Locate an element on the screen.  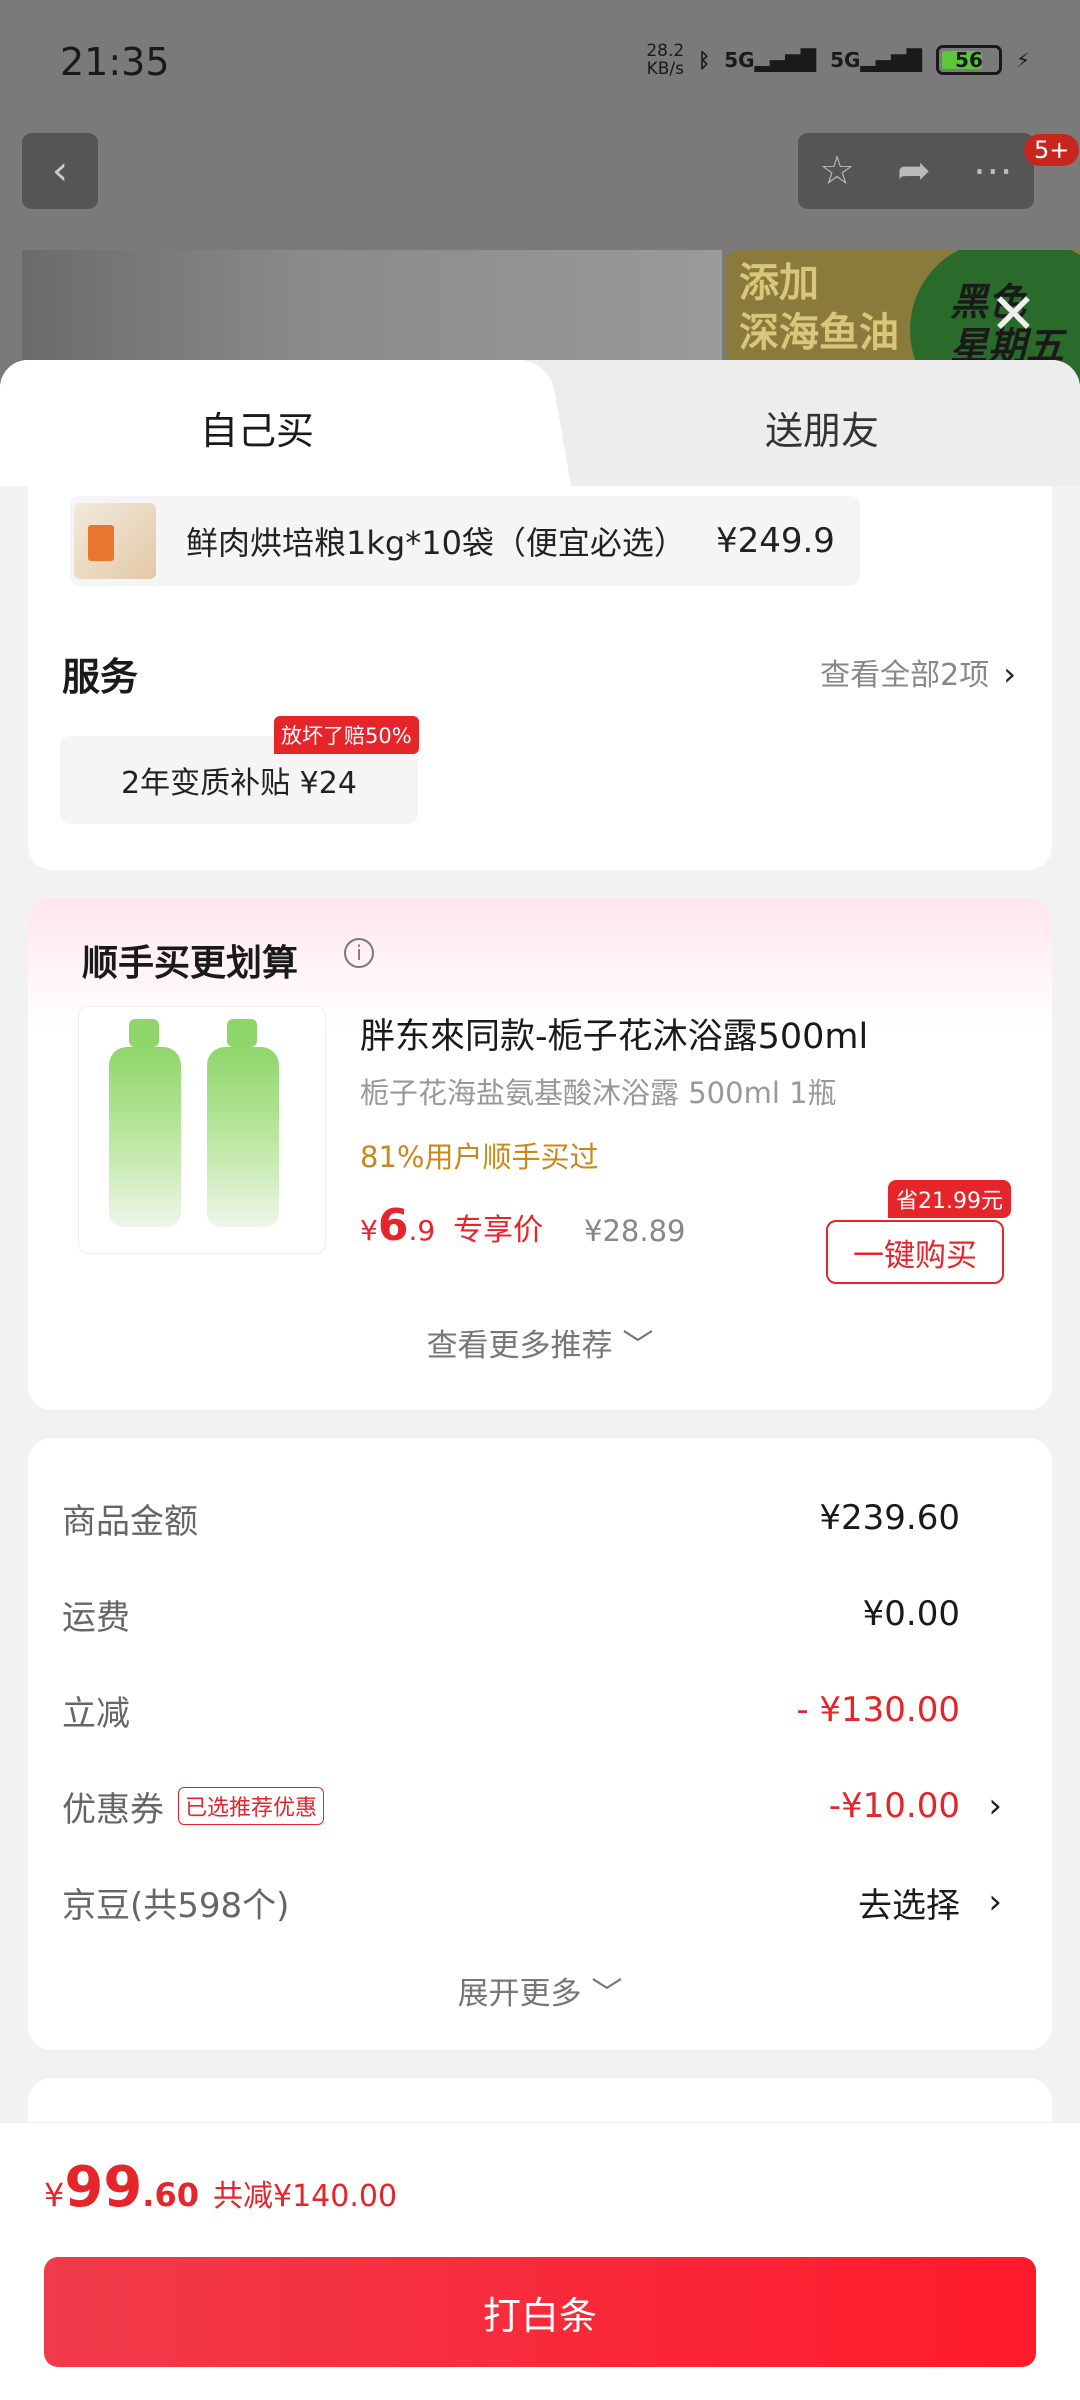
selected-product: 鲜肉烘培粮1kg*10袋（便宜必选） ¥249.9 is located at coordinates (465, 541).